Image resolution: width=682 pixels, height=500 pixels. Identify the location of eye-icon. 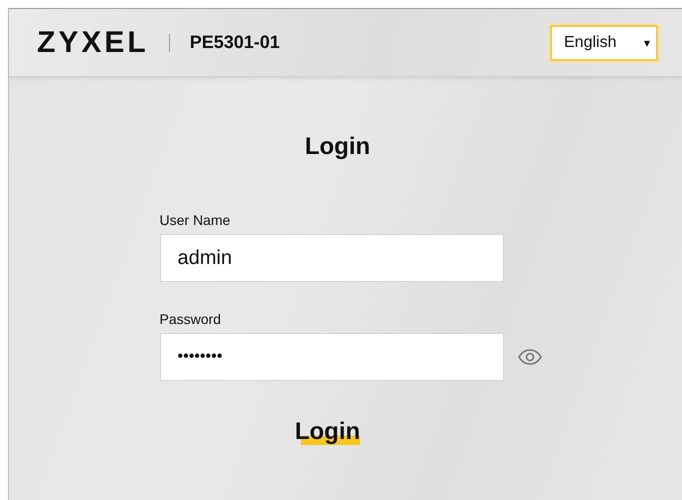
(530, 357).